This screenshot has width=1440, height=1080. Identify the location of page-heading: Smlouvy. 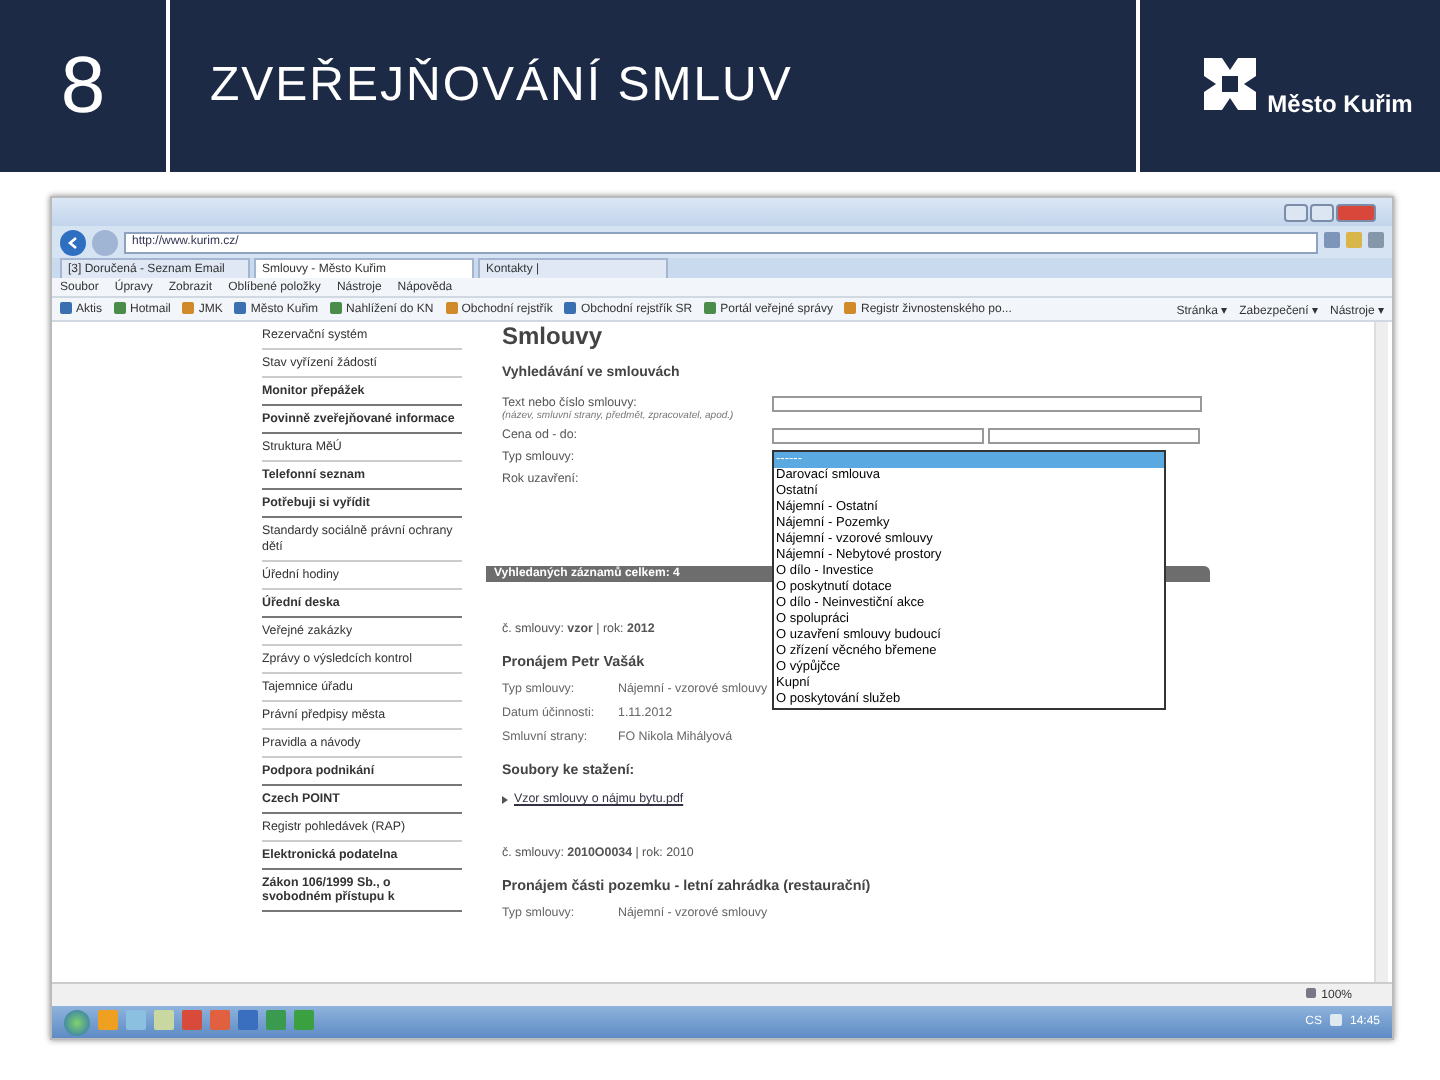
(552, 336).